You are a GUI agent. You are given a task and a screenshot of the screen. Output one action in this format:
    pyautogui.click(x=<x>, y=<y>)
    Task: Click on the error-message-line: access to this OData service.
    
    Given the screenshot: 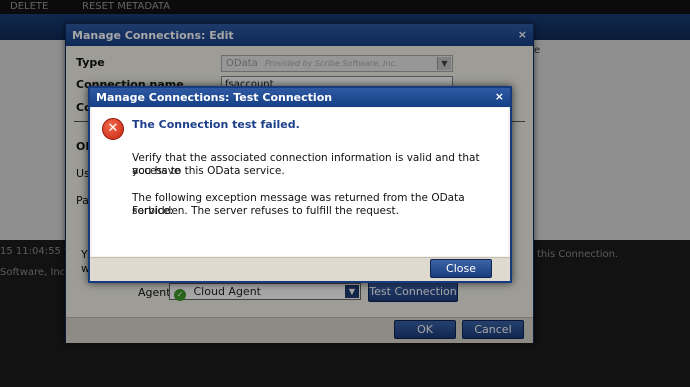 What is the action you would take?
    pyautogui.click(x=208, y=171)
    